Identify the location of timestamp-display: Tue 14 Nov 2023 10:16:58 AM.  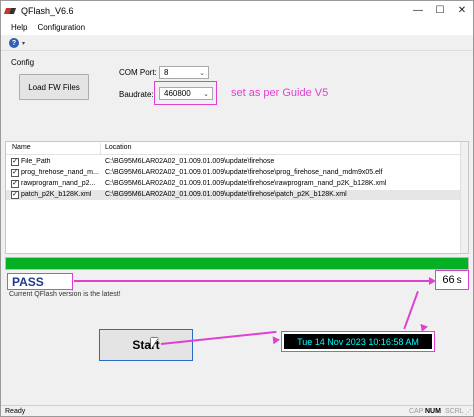
(358, 341).